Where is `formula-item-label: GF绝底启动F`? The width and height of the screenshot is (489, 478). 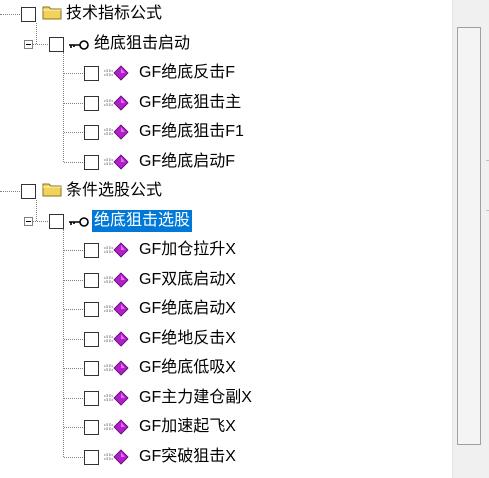
formula-item-label: GF绝底启动F is located at coordinates (187, 162).